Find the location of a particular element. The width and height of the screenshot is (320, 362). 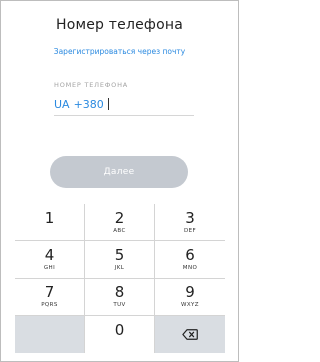

key-letters: DEF is located at coordinates (190, 230).